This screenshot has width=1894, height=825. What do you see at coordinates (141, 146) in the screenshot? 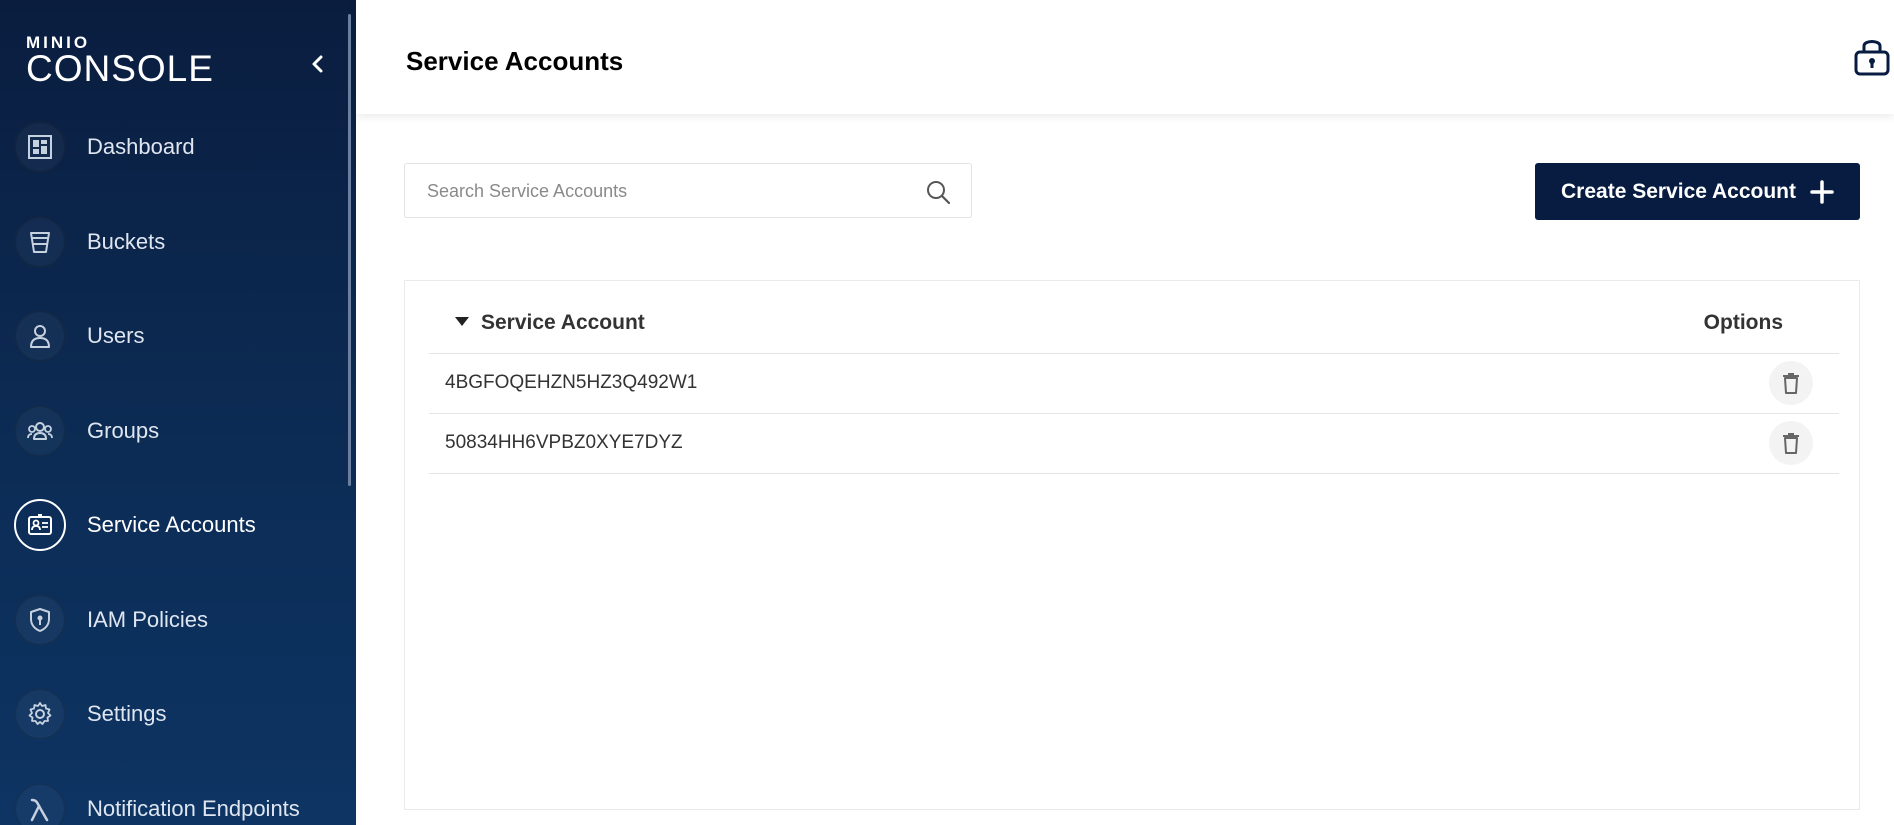
I see `sidebar-item-label: Dashboard` at bounding box center [141, 146].